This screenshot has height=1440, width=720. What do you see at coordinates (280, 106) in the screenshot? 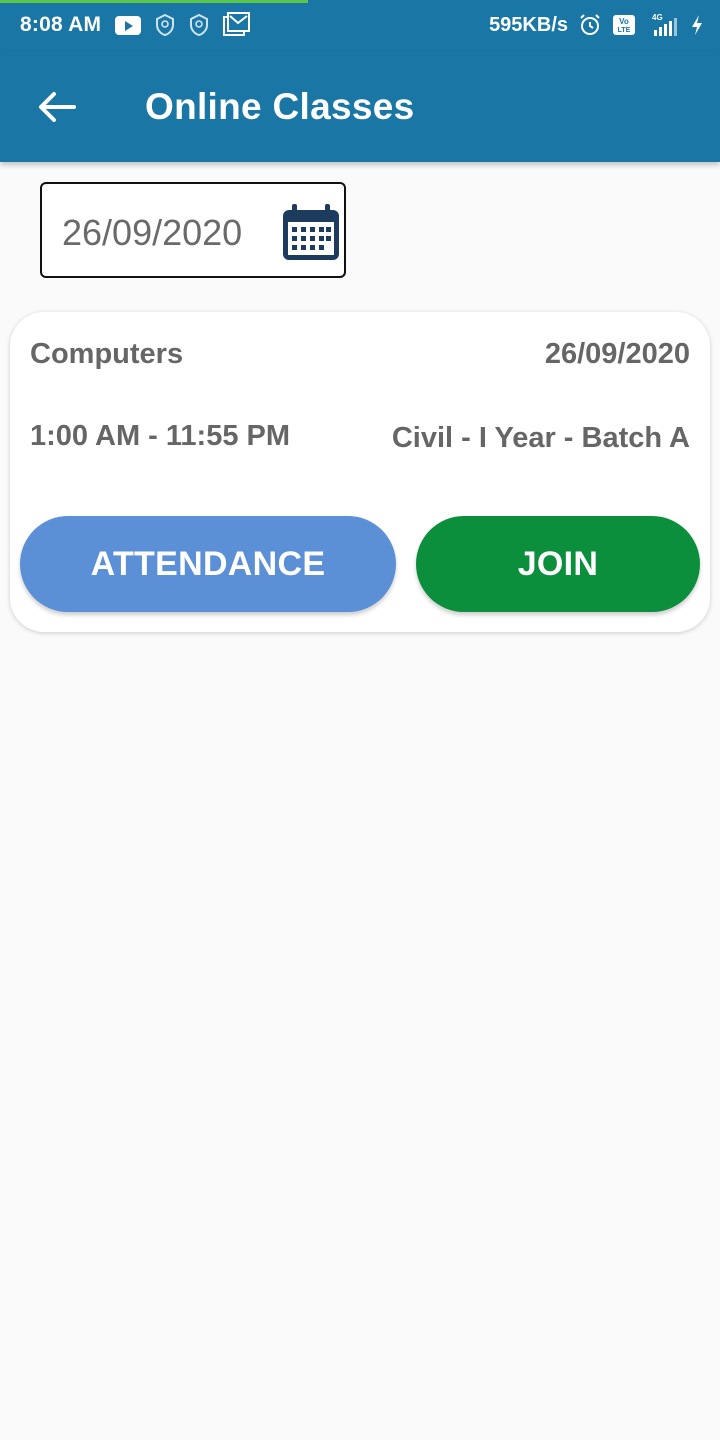
I see `page-title: Online Classes` at bounding box center [280, 106].